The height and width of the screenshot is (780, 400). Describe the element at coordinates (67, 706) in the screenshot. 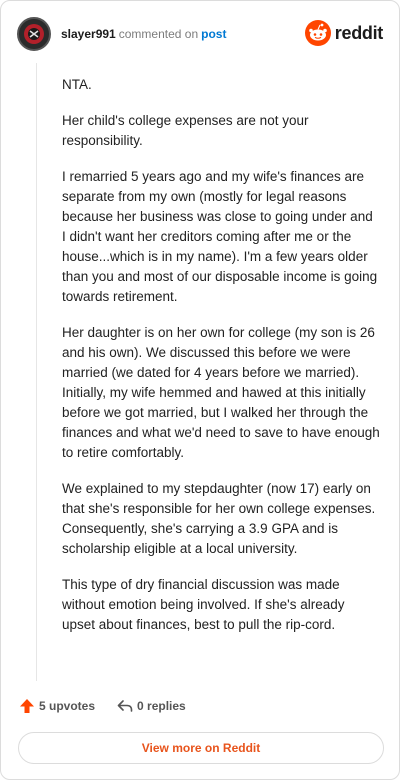

I see `upvote-count: 5 upvotes` at that location.